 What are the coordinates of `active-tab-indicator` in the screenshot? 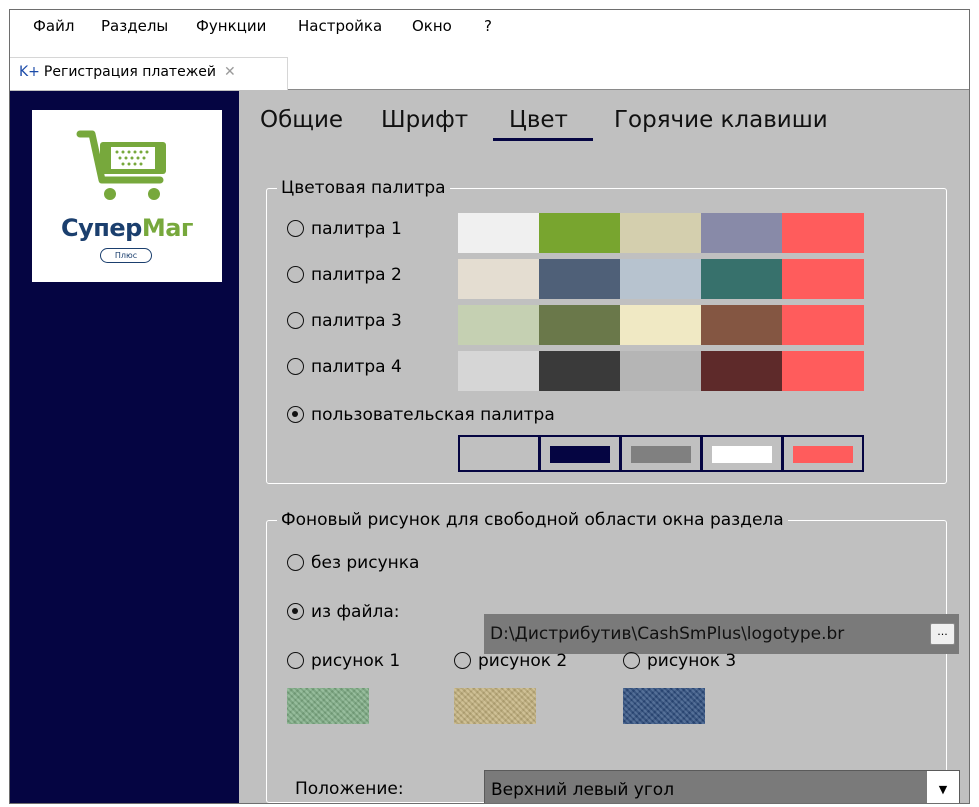 It's located at (543, 139).